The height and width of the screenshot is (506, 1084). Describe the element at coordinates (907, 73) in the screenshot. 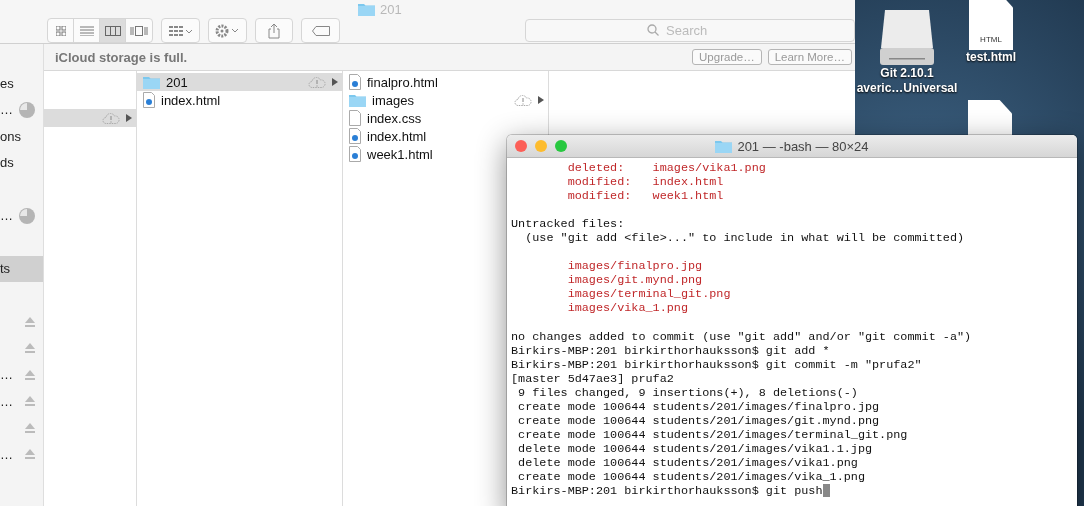

I see `desktop-icon-label: Git 2.10.1` at that location.